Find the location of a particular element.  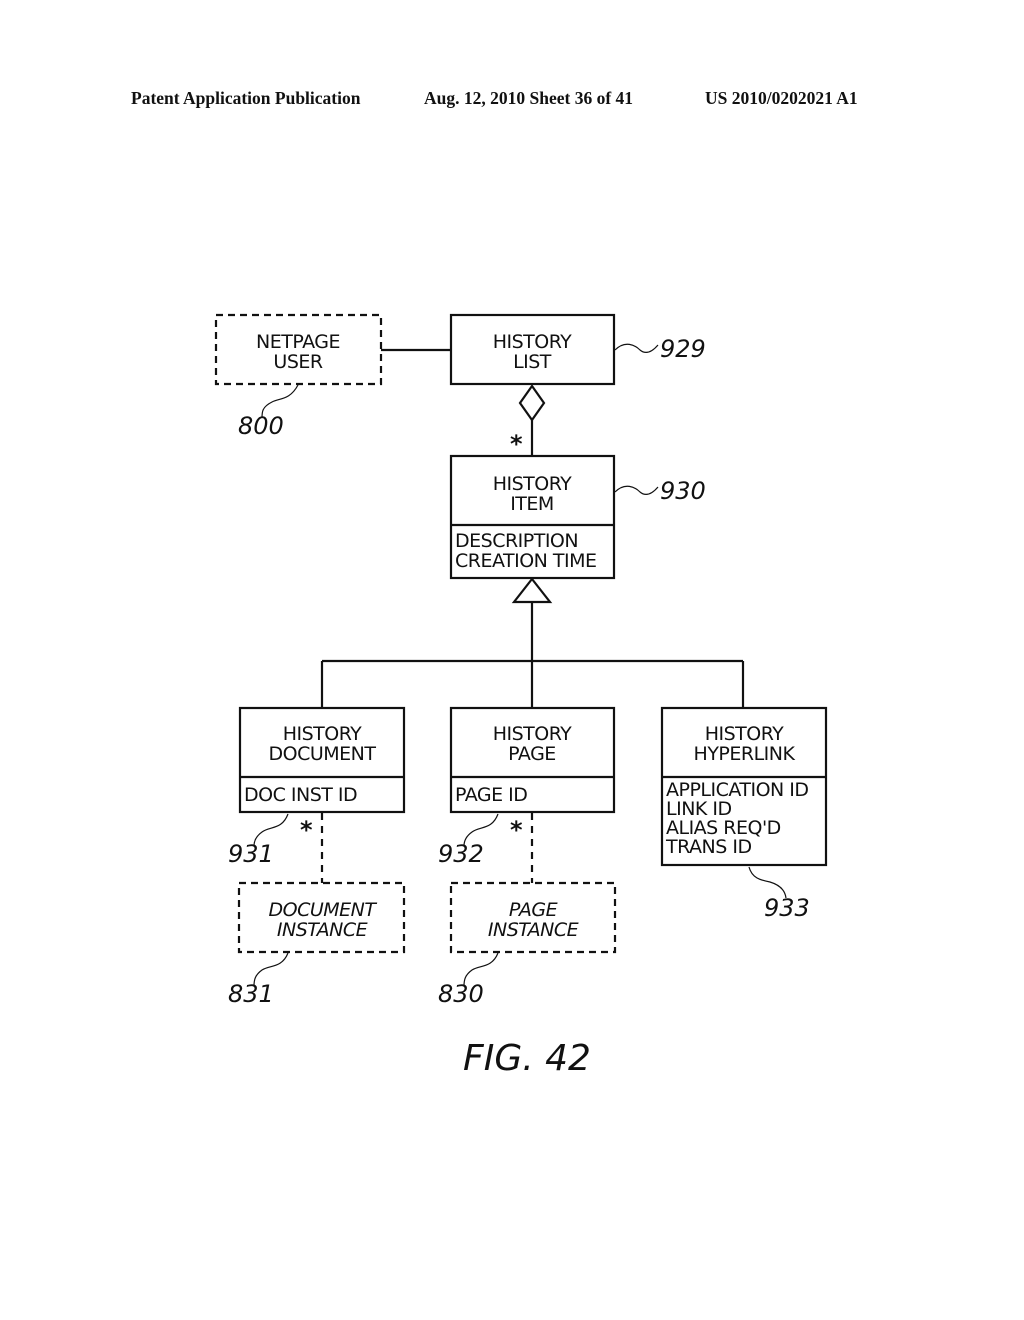

ref-numeral-931: 931 is located at coordinates (251, 854).